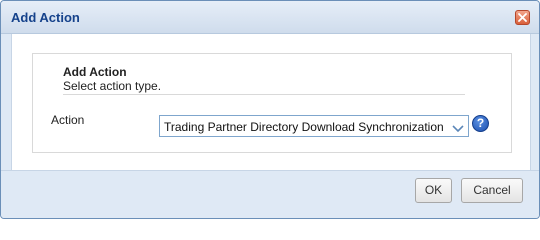 Image resolution: width=540 pixels, height=240 pixels. What do you see at coordinates (264, 94) in the screenshot?
I see `panel-divider` at bounding box center [264, 94].